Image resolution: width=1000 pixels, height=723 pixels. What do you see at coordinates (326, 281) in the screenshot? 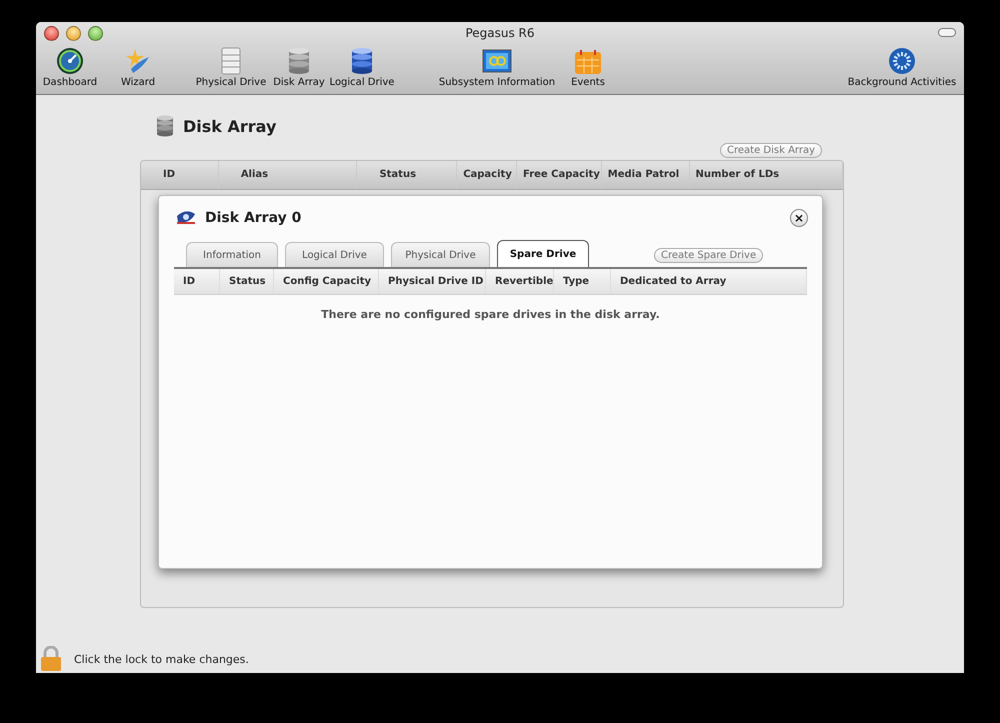
I see `column-header: Config Capacity` at bounding box center [326, 281].